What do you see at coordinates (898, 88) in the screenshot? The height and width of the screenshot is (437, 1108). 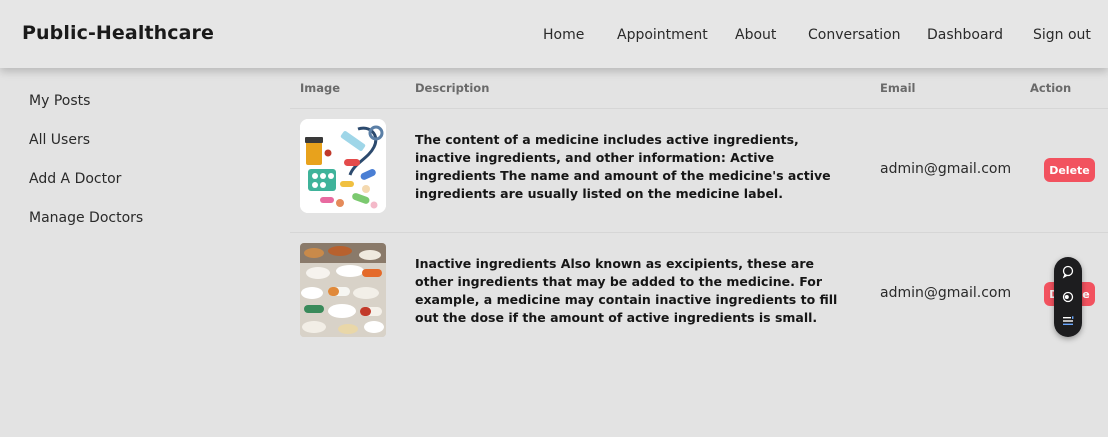 I see `column-header-email: Email` at bounding box center [898, 88].